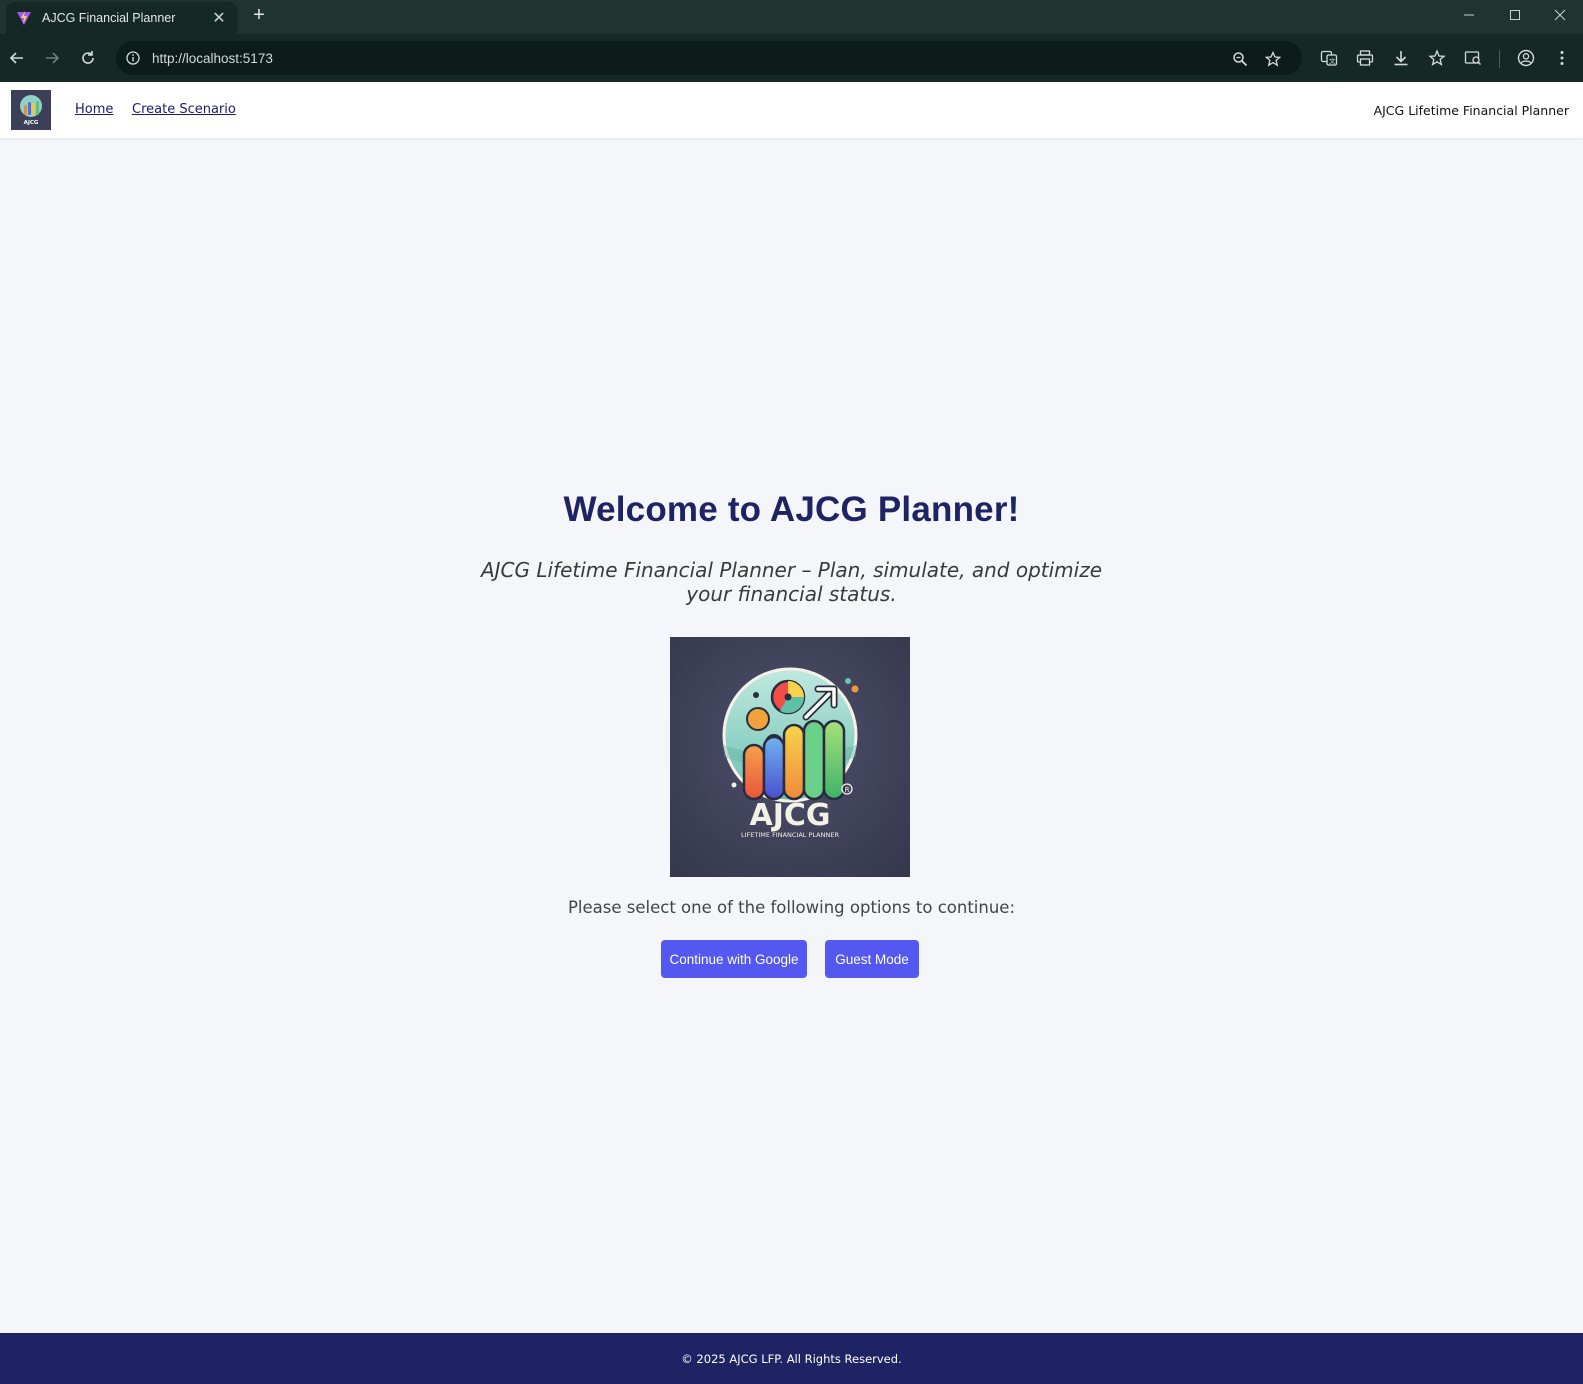 This screenshot has width=1583, height=1384. I want to click on profile-icon, so click(1526, 58).